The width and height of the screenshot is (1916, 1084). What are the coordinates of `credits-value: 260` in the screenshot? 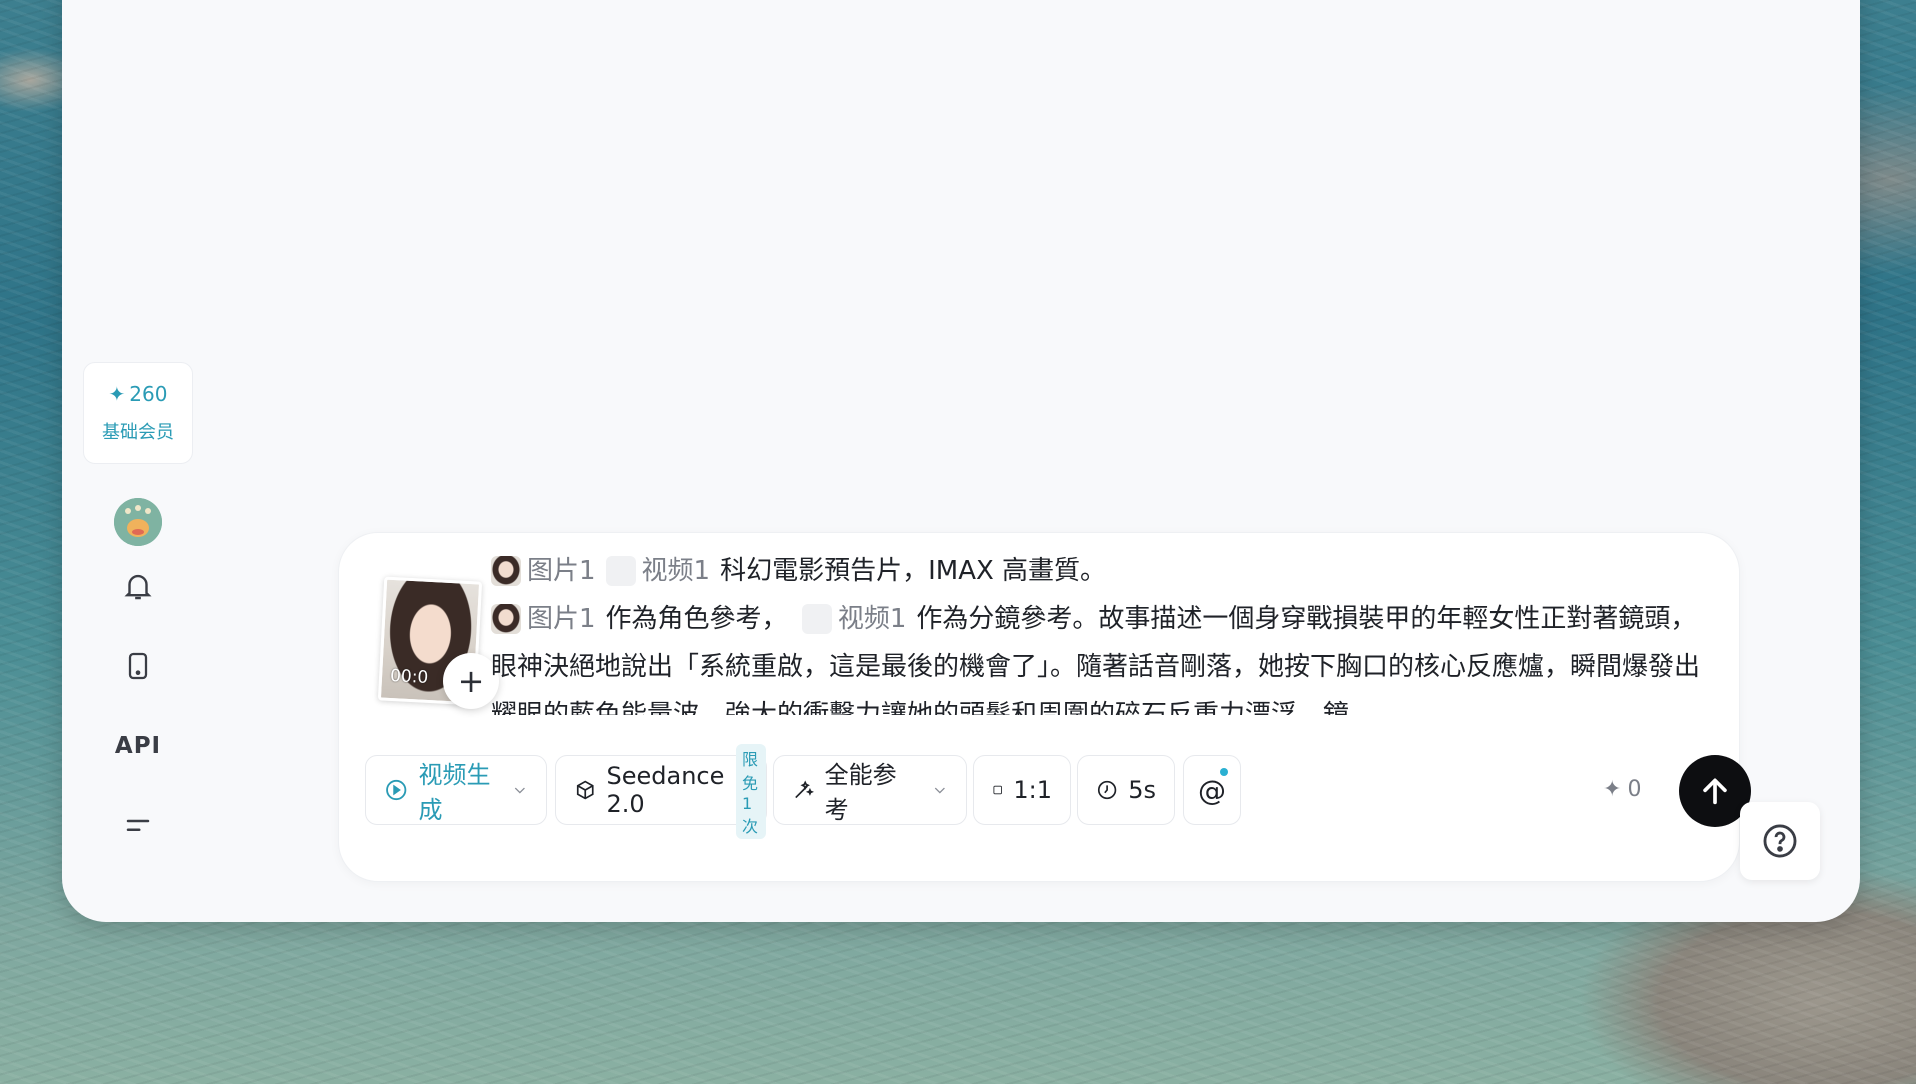 It's located at (148, 394).